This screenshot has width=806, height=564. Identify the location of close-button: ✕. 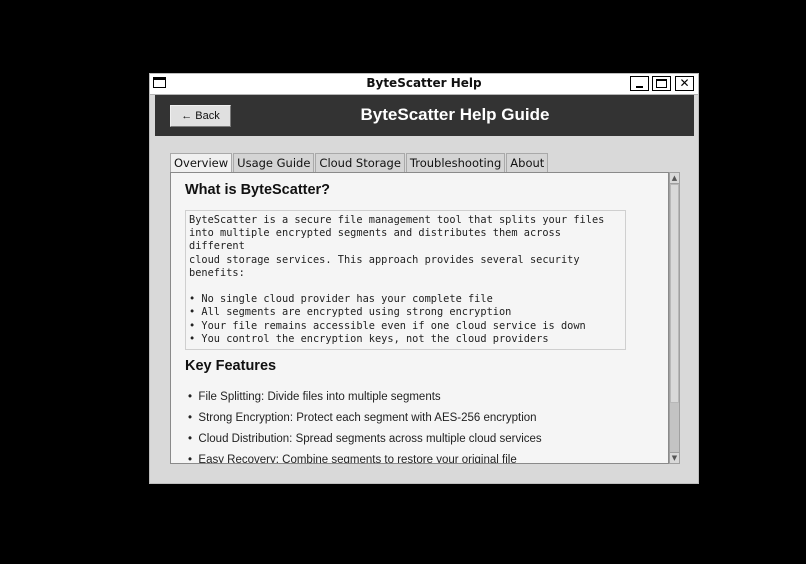
(684, 83).